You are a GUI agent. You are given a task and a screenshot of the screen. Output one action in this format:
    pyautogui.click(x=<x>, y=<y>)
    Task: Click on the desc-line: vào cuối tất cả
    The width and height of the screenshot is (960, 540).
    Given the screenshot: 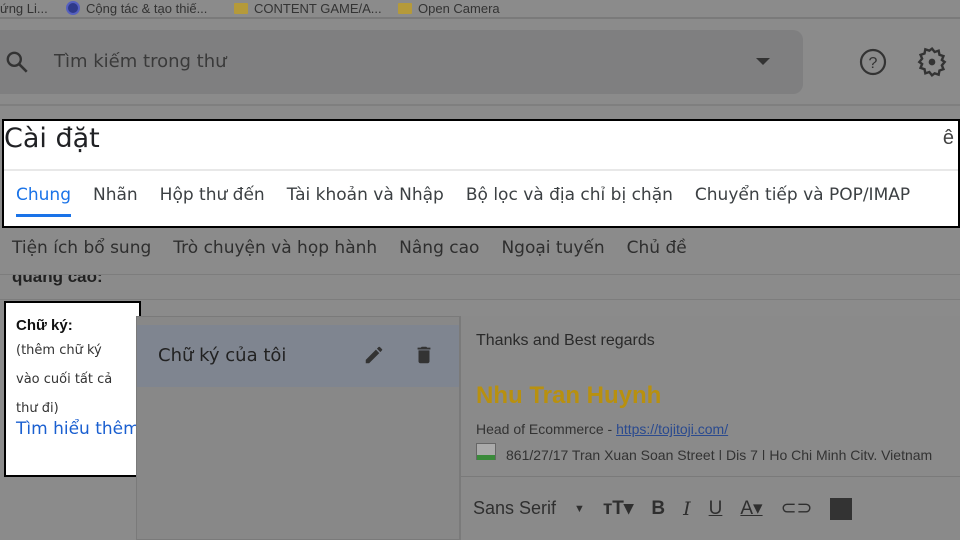 What is the action you would take?
    pyautogui.click(x=64, y=379)
    